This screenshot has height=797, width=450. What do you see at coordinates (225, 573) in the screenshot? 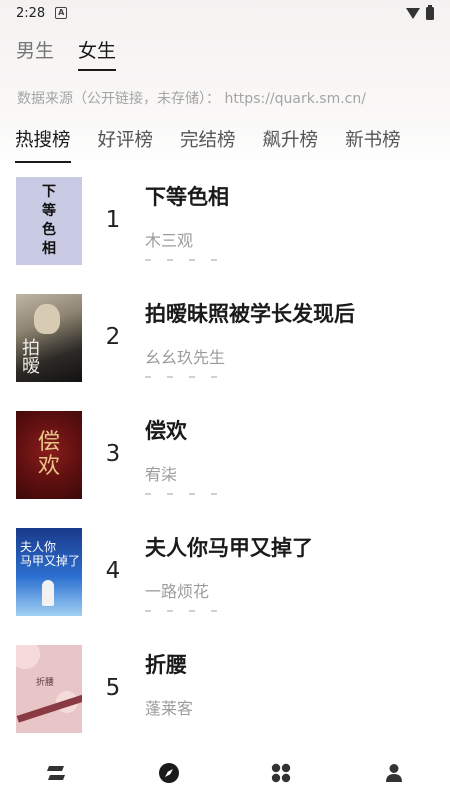
I see `list-item: 夫人你 马甲又掉了 4 夫人你马甲又掉了 一路烦花` at bounding box center [225, 573].